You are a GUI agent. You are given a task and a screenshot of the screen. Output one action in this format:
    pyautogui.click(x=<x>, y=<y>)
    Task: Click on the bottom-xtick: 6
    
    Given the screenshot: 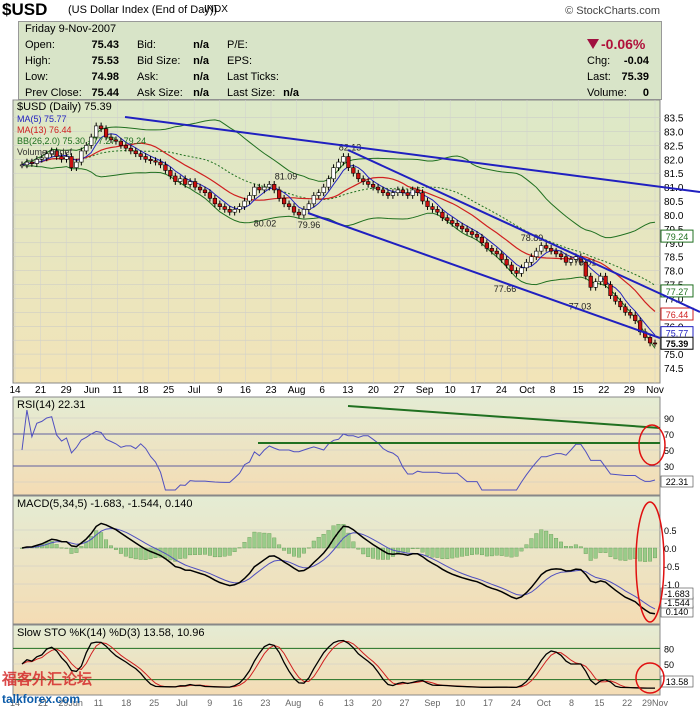 What is the action you would take?
    pyautogui.click(x=321, y=703)
    